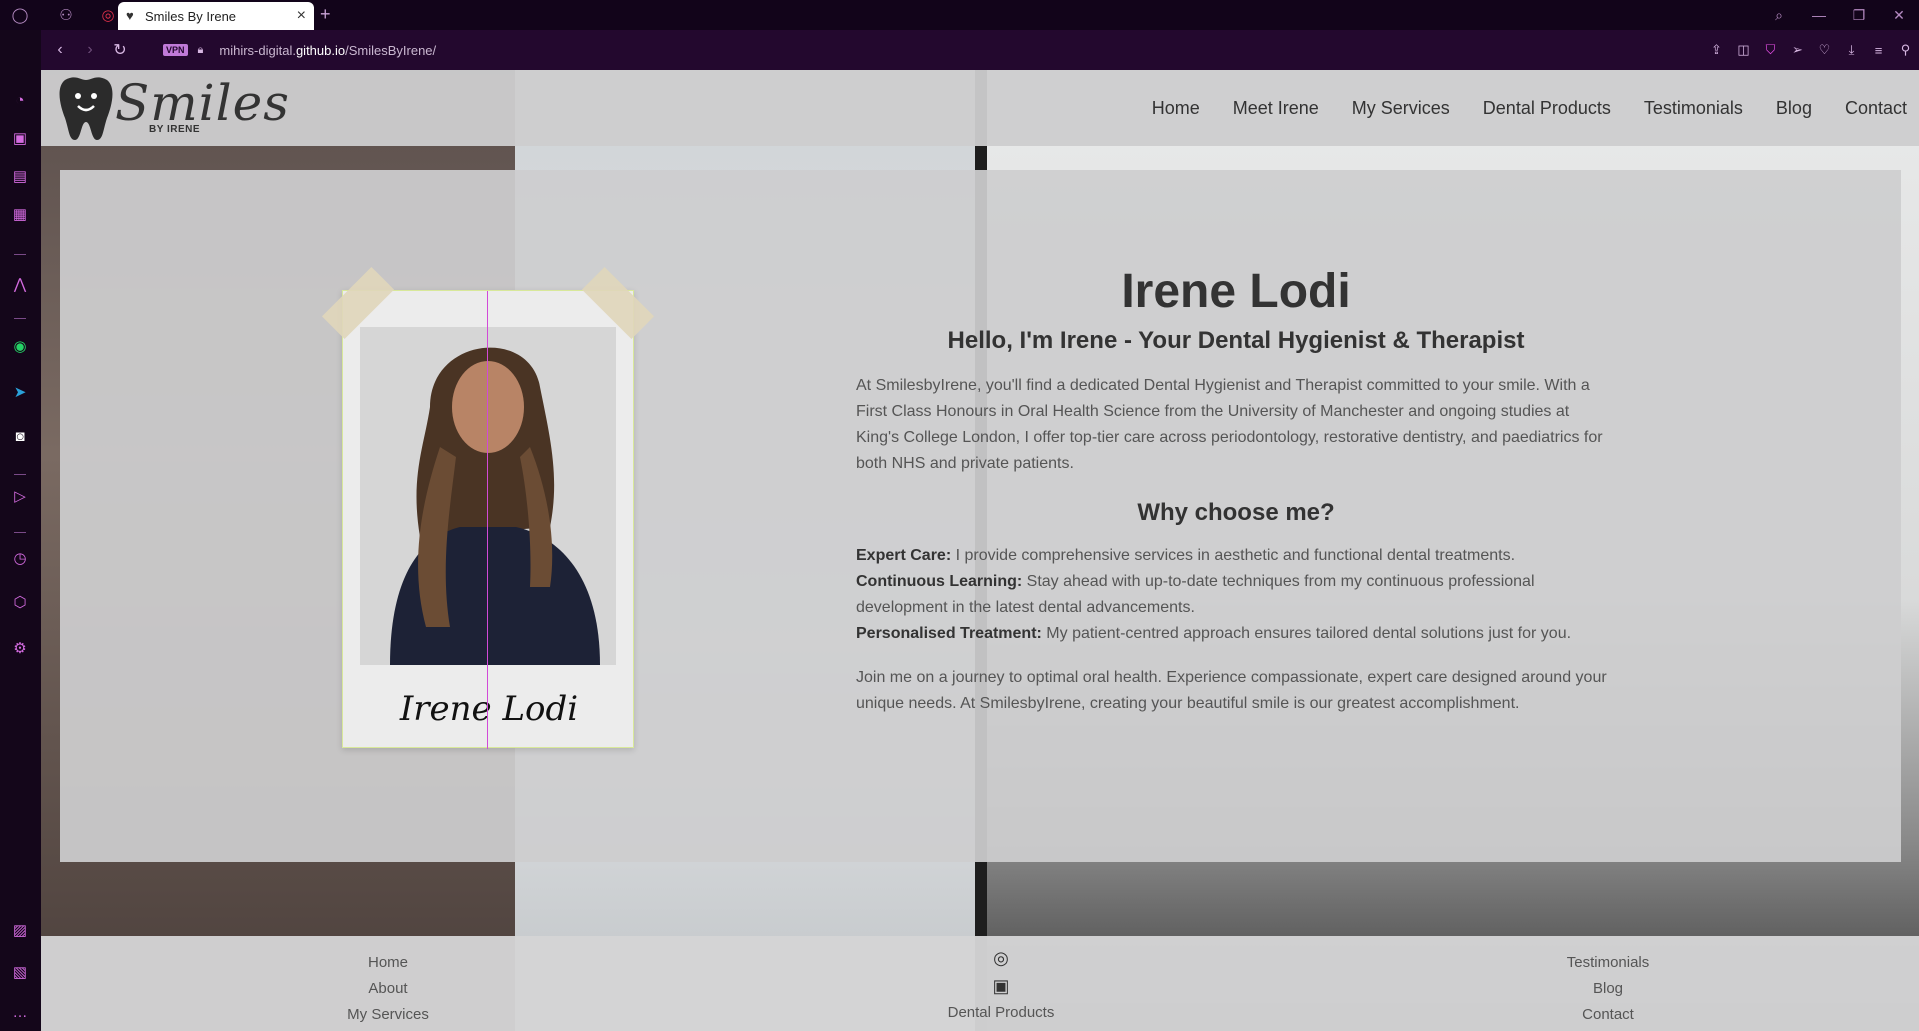 The image size is (1919, 1031). I want to click on back-icon: ‹, so click(60, 50).